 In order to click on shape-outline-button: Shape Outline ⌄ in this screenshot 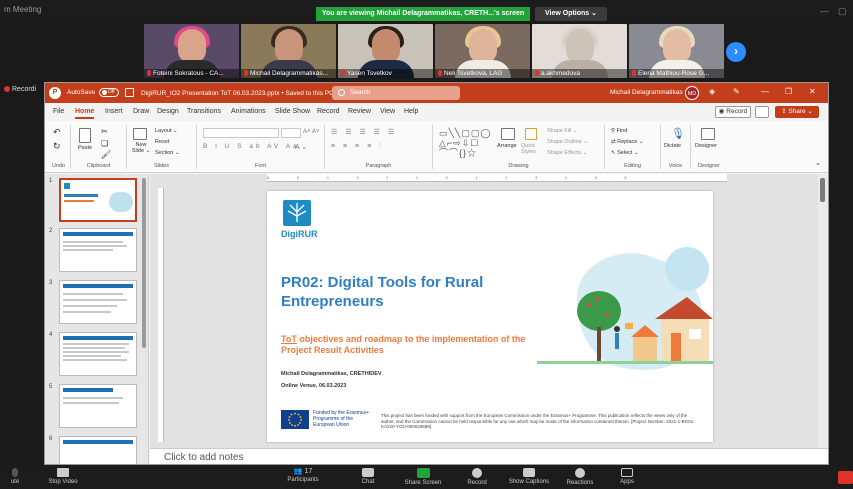, I will do `click(567, 142)`.